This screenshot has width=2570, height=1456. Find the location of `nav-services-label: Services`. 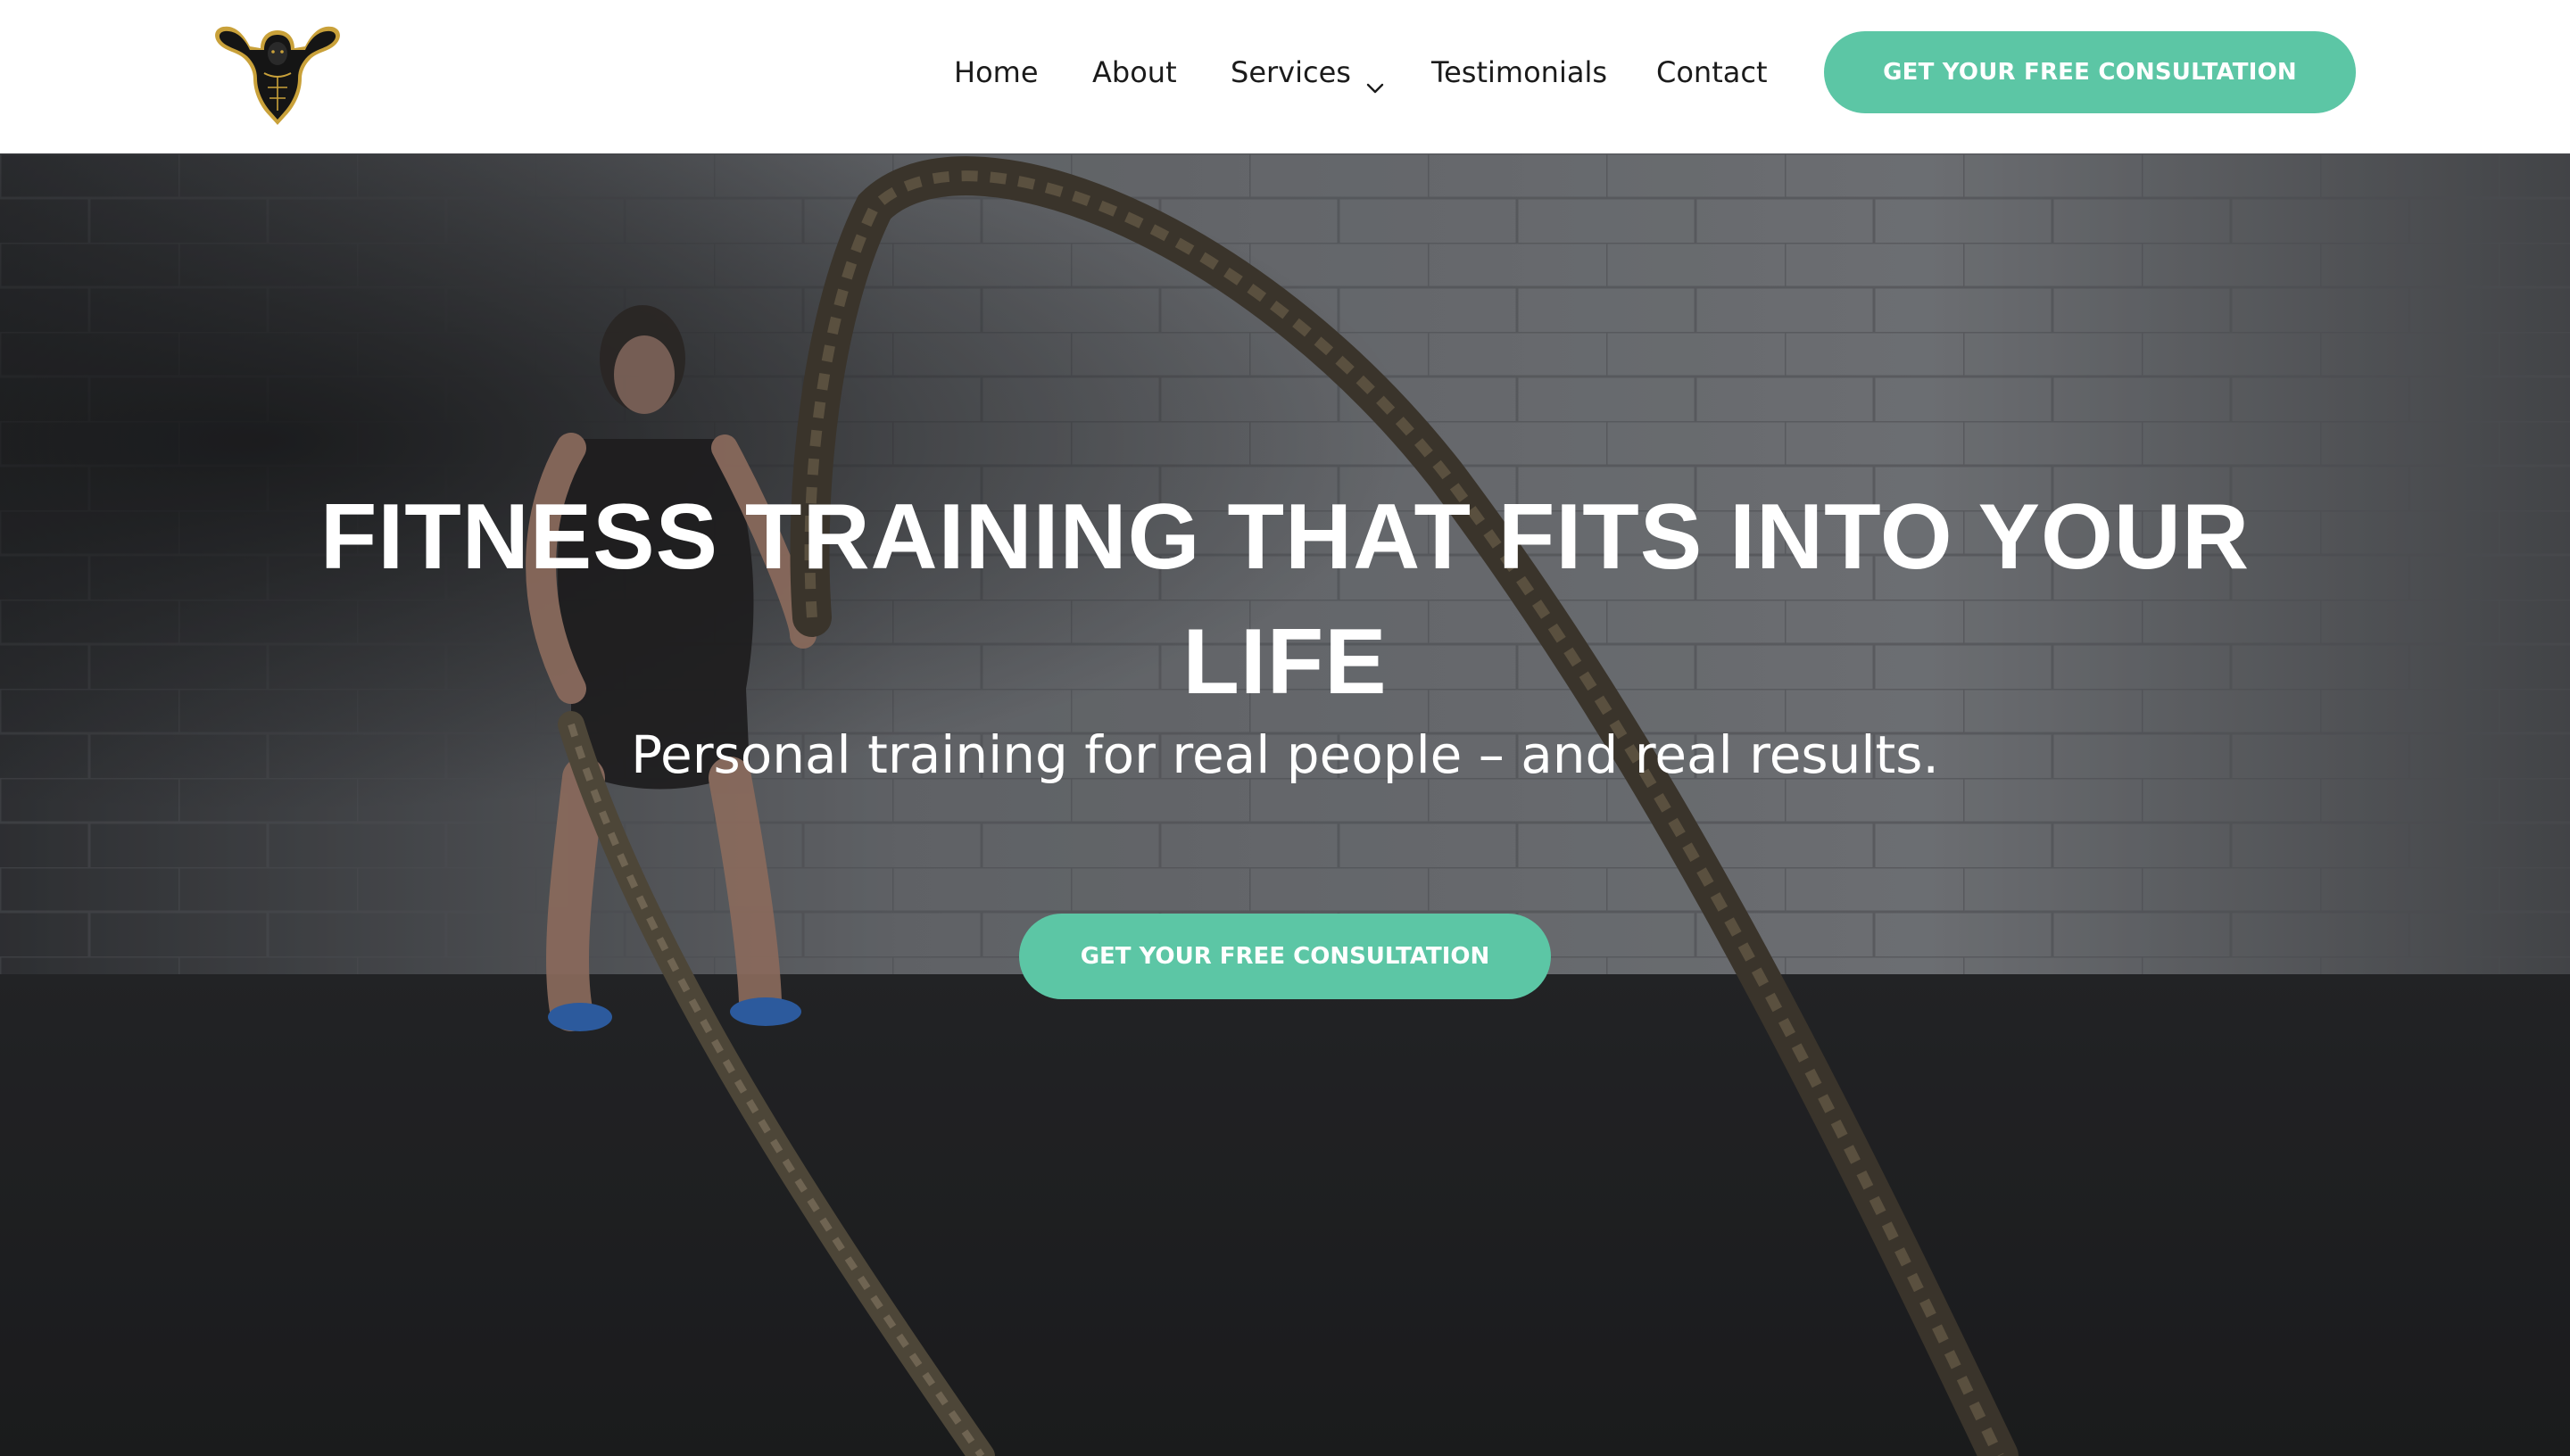

nav-services-label: Services is located at coordinates (1291, 72).